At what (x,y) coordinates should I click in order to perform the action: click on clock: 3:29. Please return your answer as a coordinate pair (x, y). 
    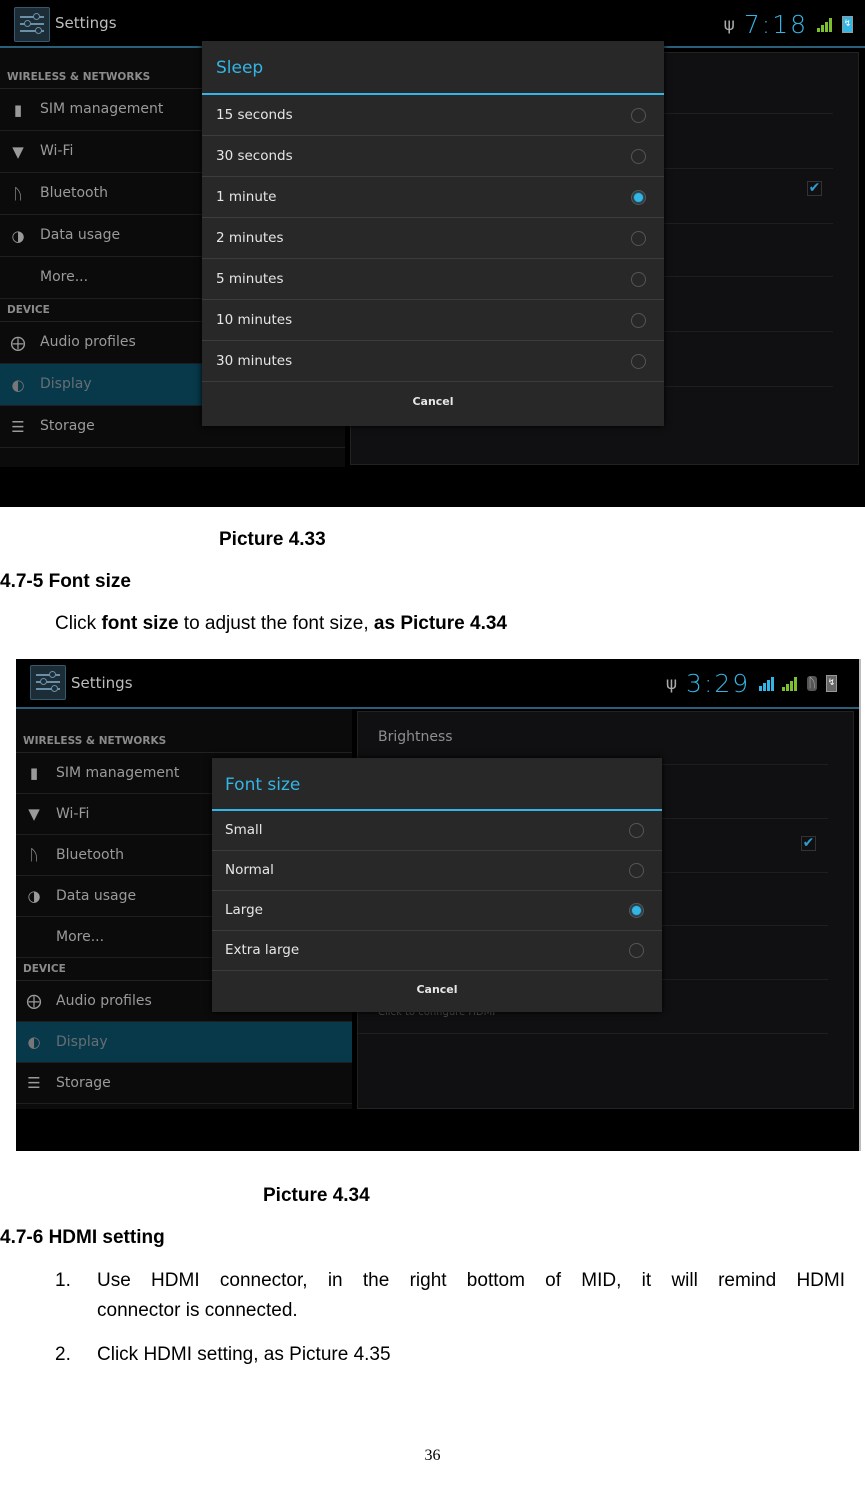
    Looking at the image, I should click on (718, 683).